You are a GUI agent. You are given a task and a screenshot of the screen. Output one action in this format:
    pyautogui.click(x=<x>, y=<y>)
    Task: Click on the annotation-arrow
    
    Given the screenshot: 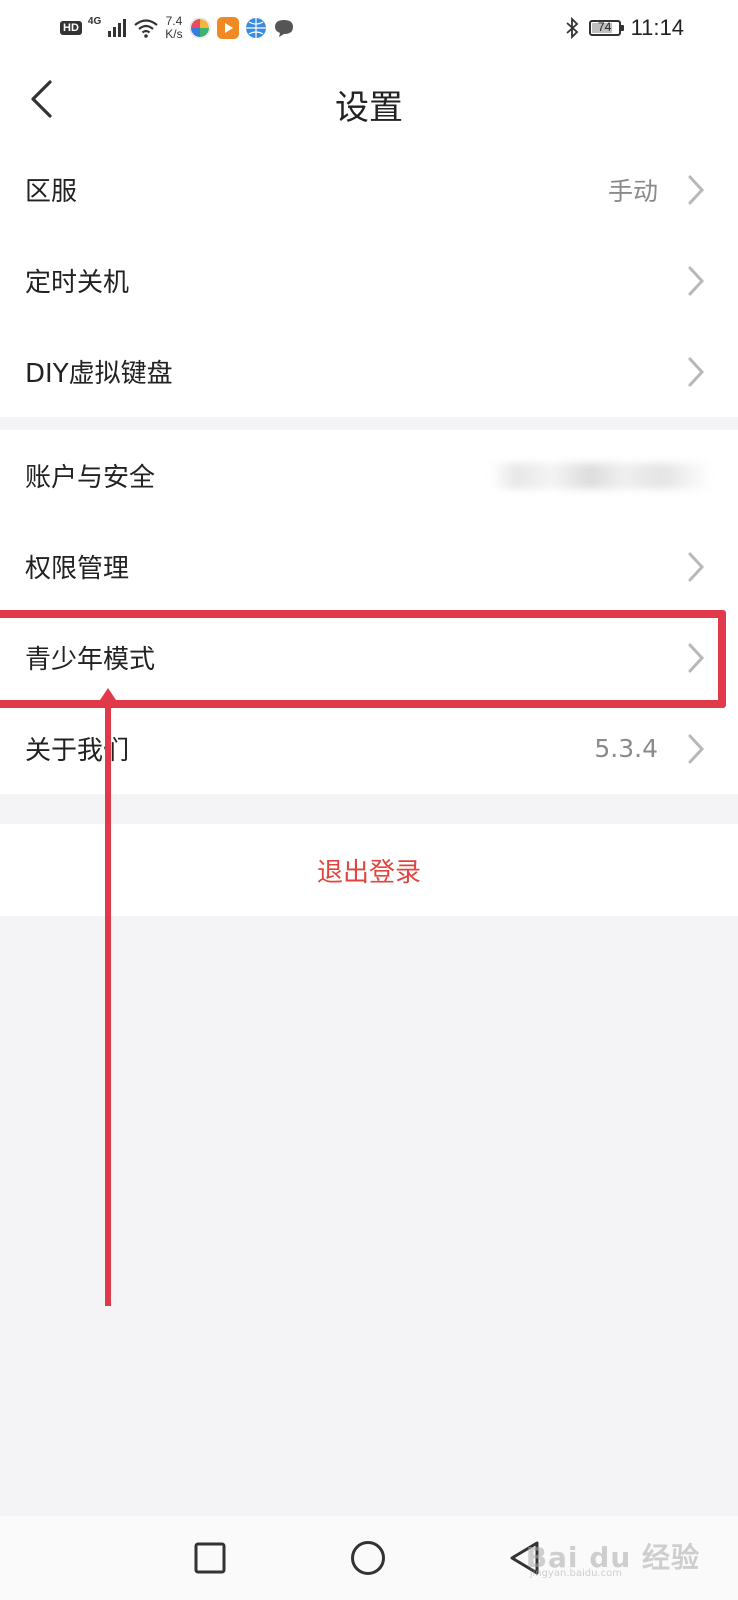 What is the action you would take?
    pyautogui.click(x=108, y=997)
    